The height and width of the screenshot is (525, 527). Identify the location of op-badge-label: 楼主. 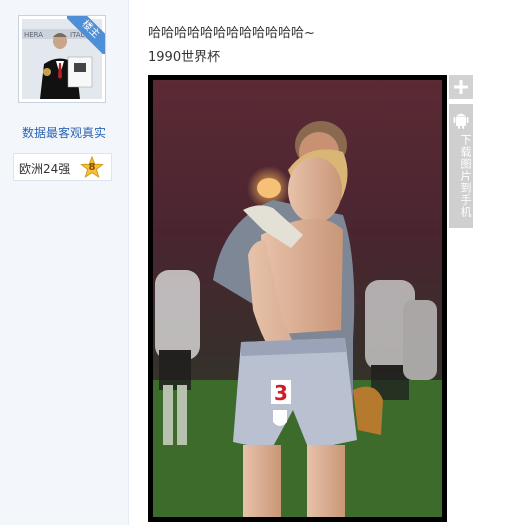
(86, 35).